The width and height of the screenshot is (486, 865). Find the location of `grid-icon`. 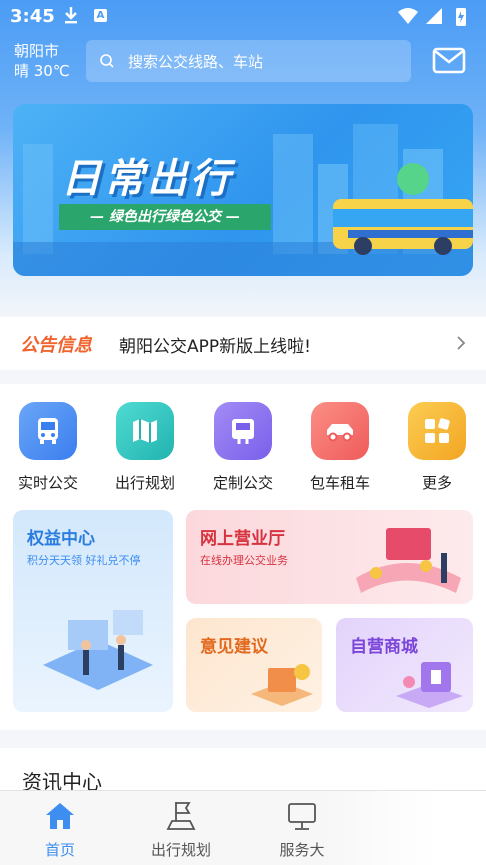

grid-icon is located at coordinates (437, 431).